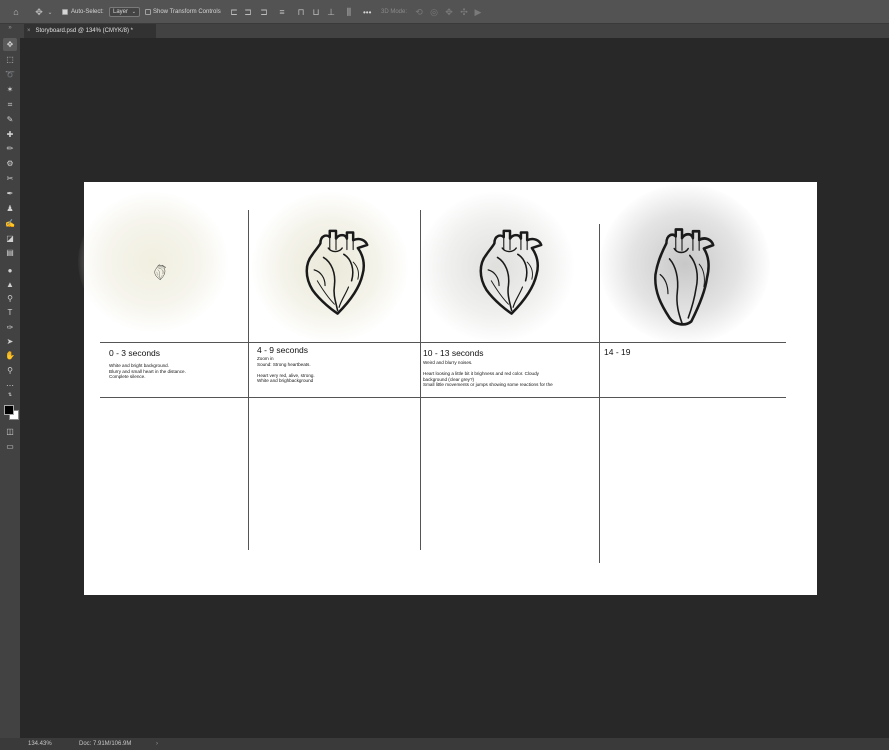 The height and width of the screenshot is (750, 889). I want to click on stamp-tool-icon: ♟, so click(10, 208).